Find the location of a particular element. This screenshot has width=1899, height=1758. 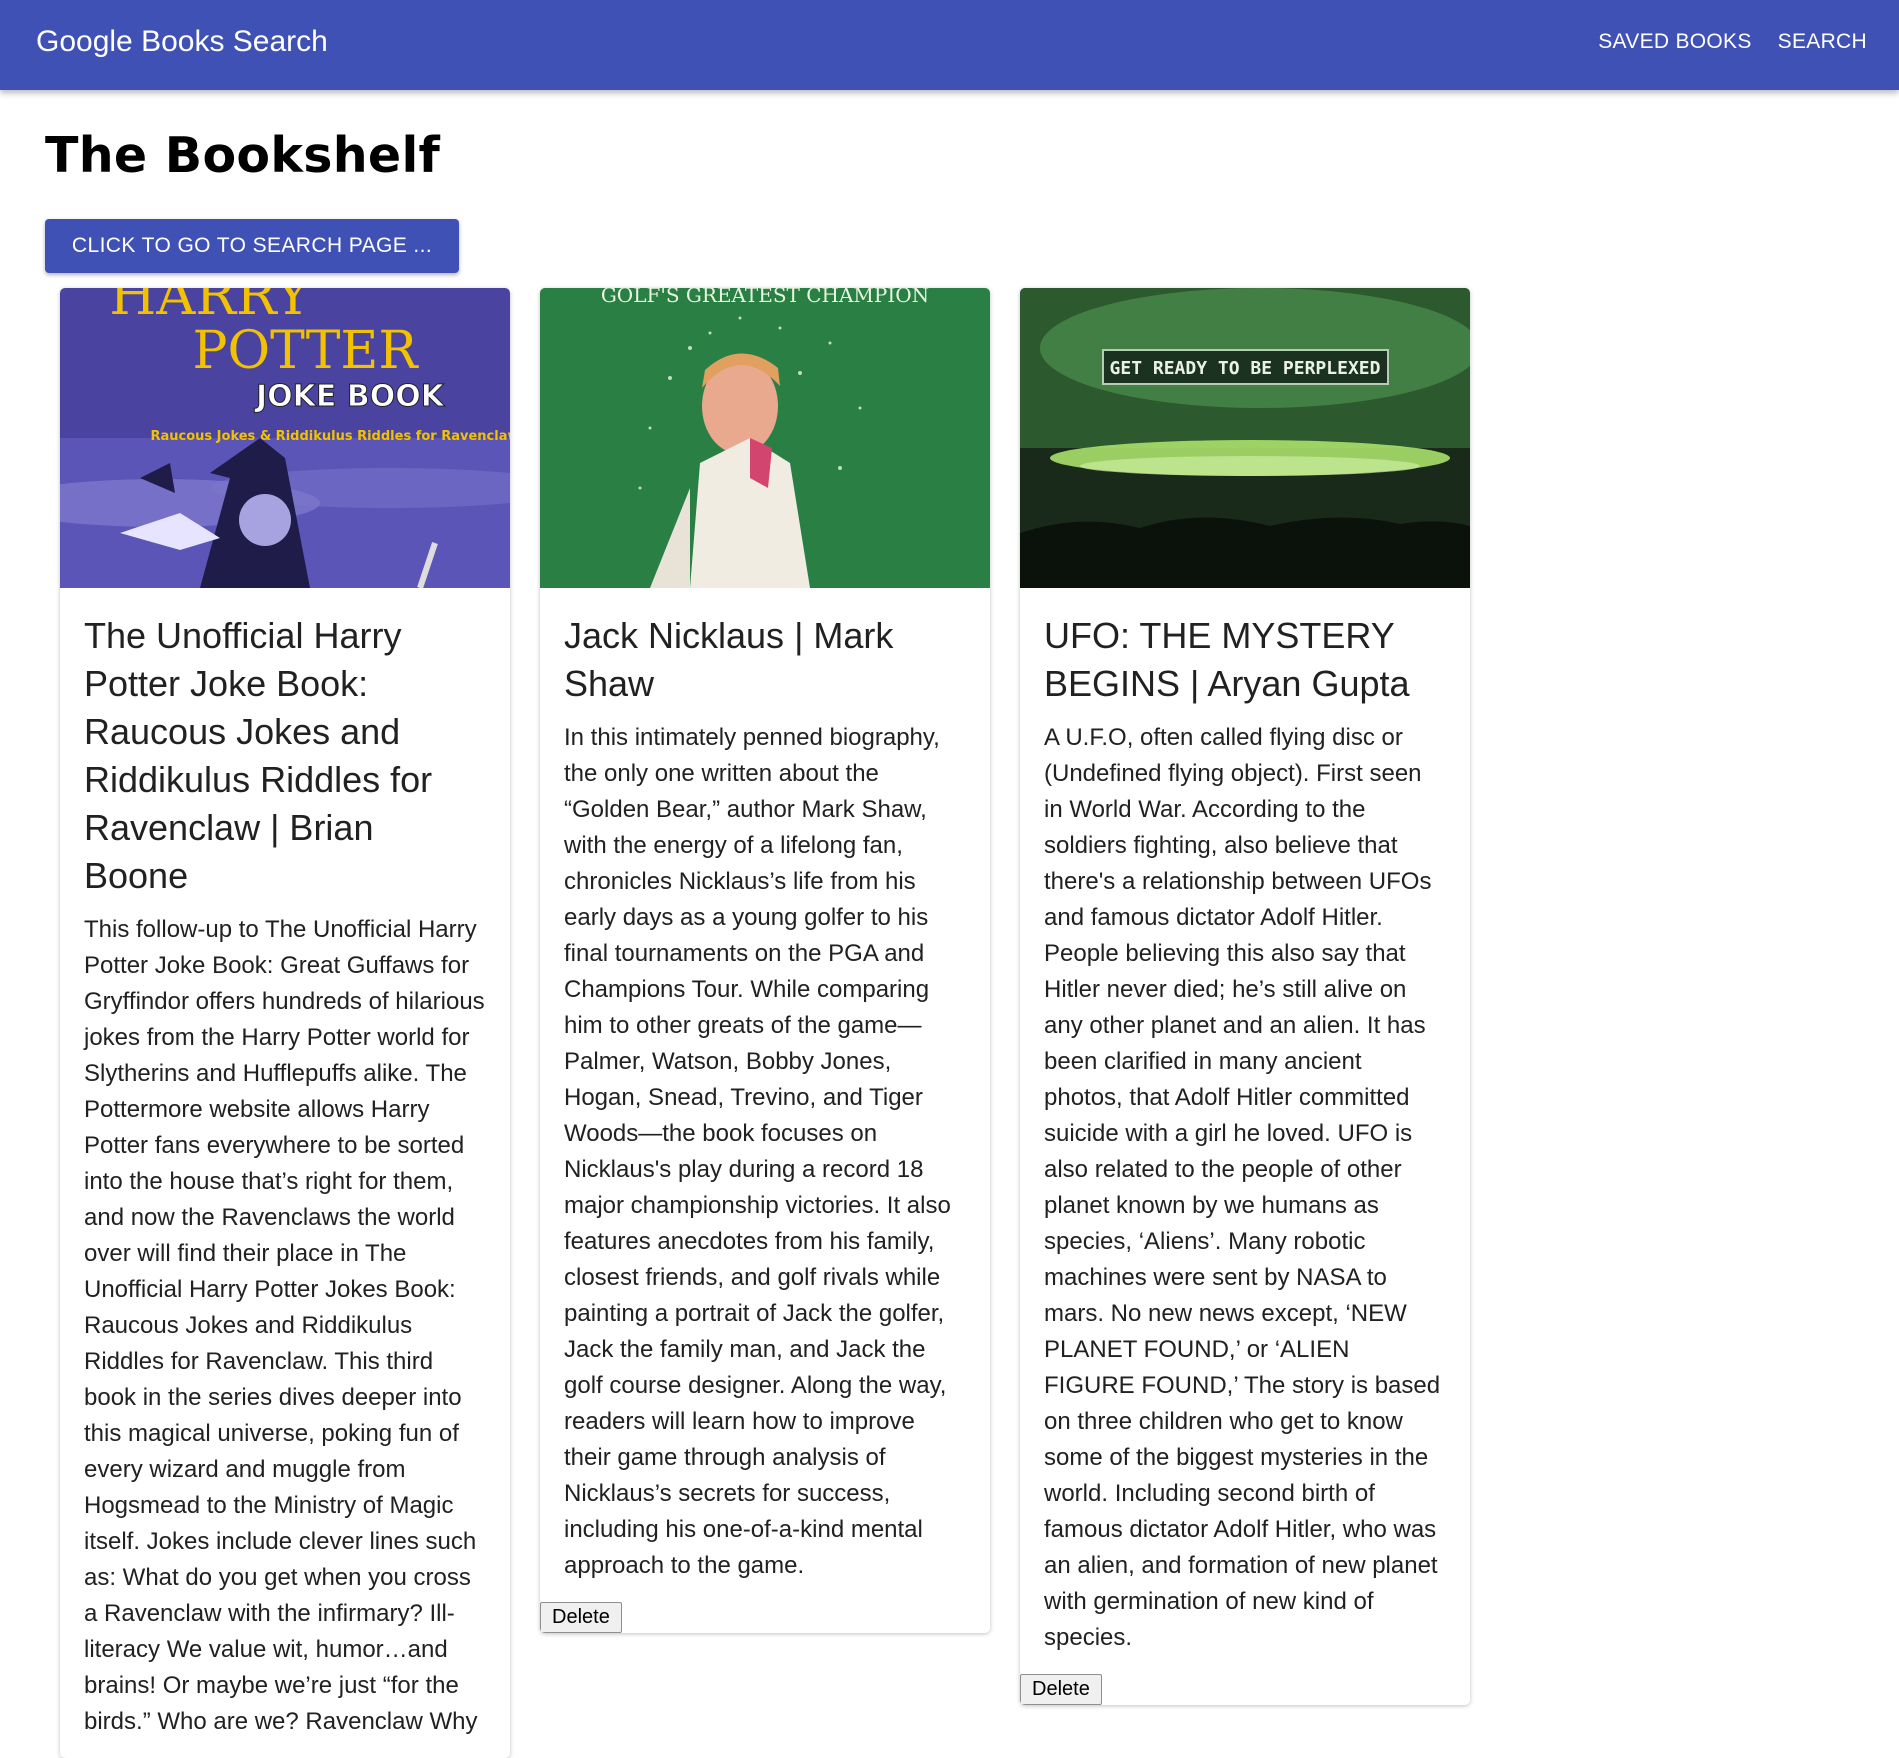

nav-search-link: SEARCH is located at coordinates (1822, 42).